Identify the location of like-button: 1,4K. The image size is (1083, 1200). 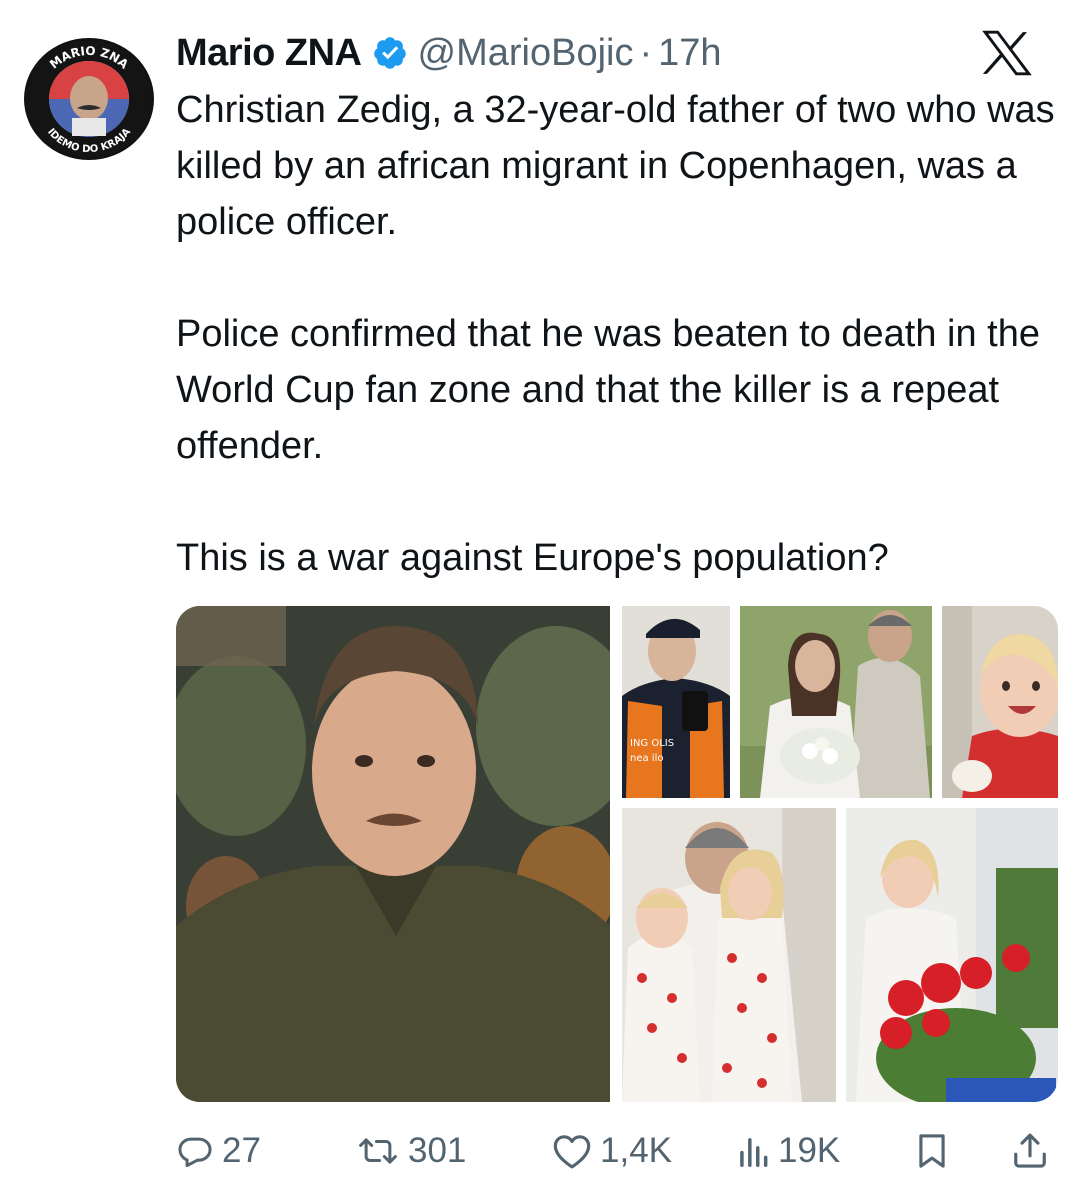
(612, 1151).